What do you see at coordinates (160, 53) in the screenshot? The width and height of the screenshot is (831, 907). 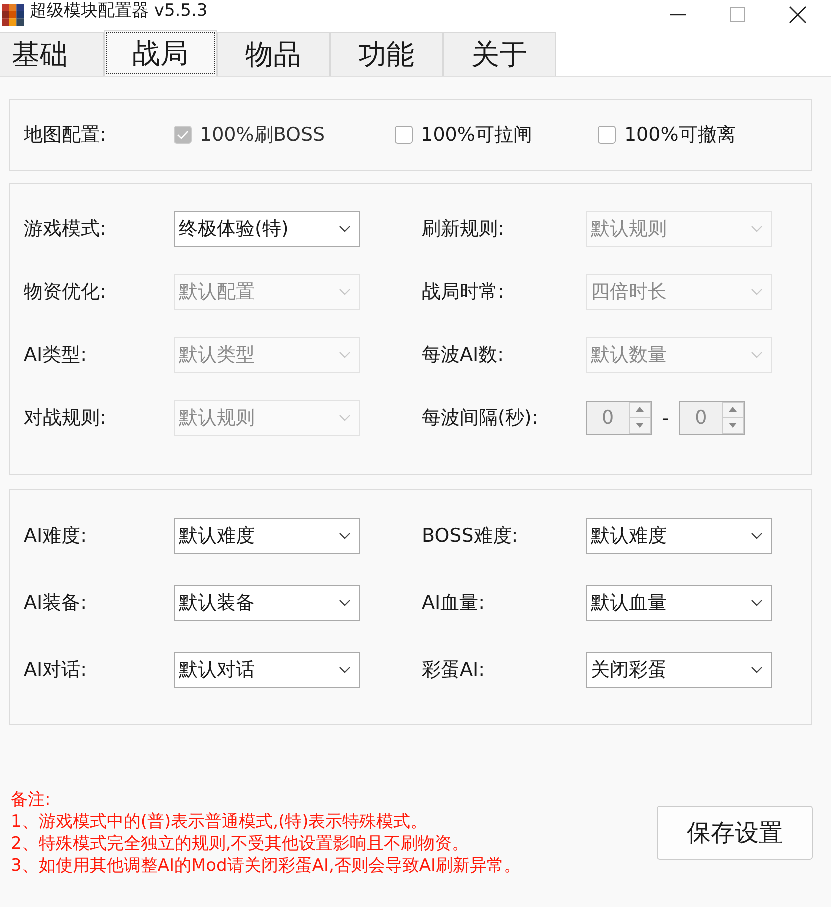 I see `tab: 战局` at bounding box center [160, 53].